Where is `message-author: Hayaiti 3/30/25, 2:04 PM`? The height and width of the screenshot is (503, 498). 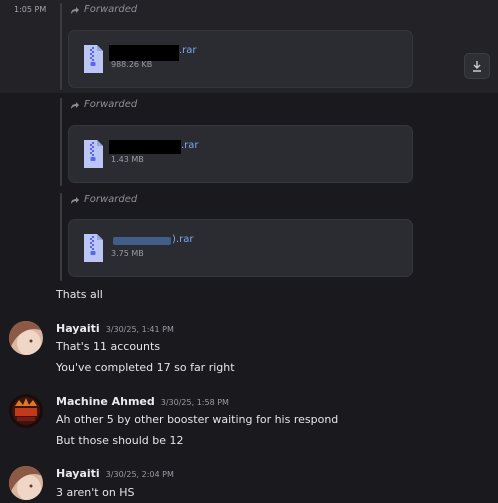
message-author: Hayaiti 3/30/25, 2:04 PM is located at coordinates (115, 473).